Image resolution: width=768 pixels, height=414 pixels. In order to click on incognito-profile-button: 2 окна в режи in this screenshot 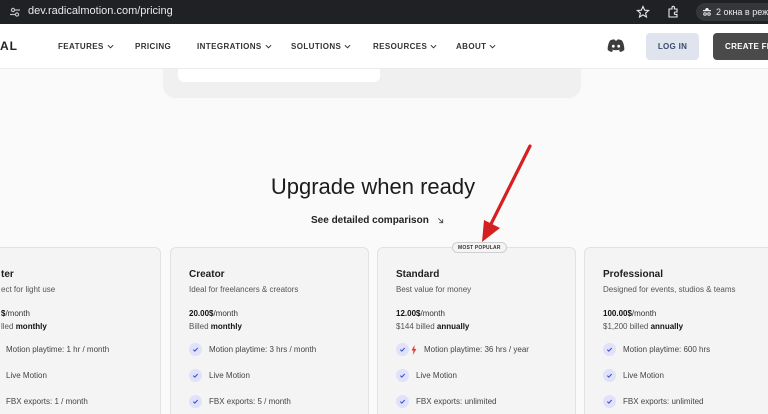, I will do `click(732, 12)`.